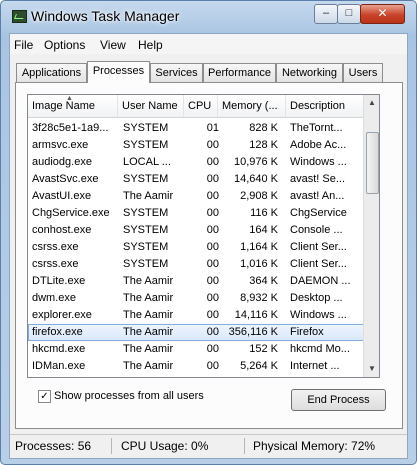 The height and width of the screenshot is (465, 417). I want to click on menu-help: Help, so click(150, 45).